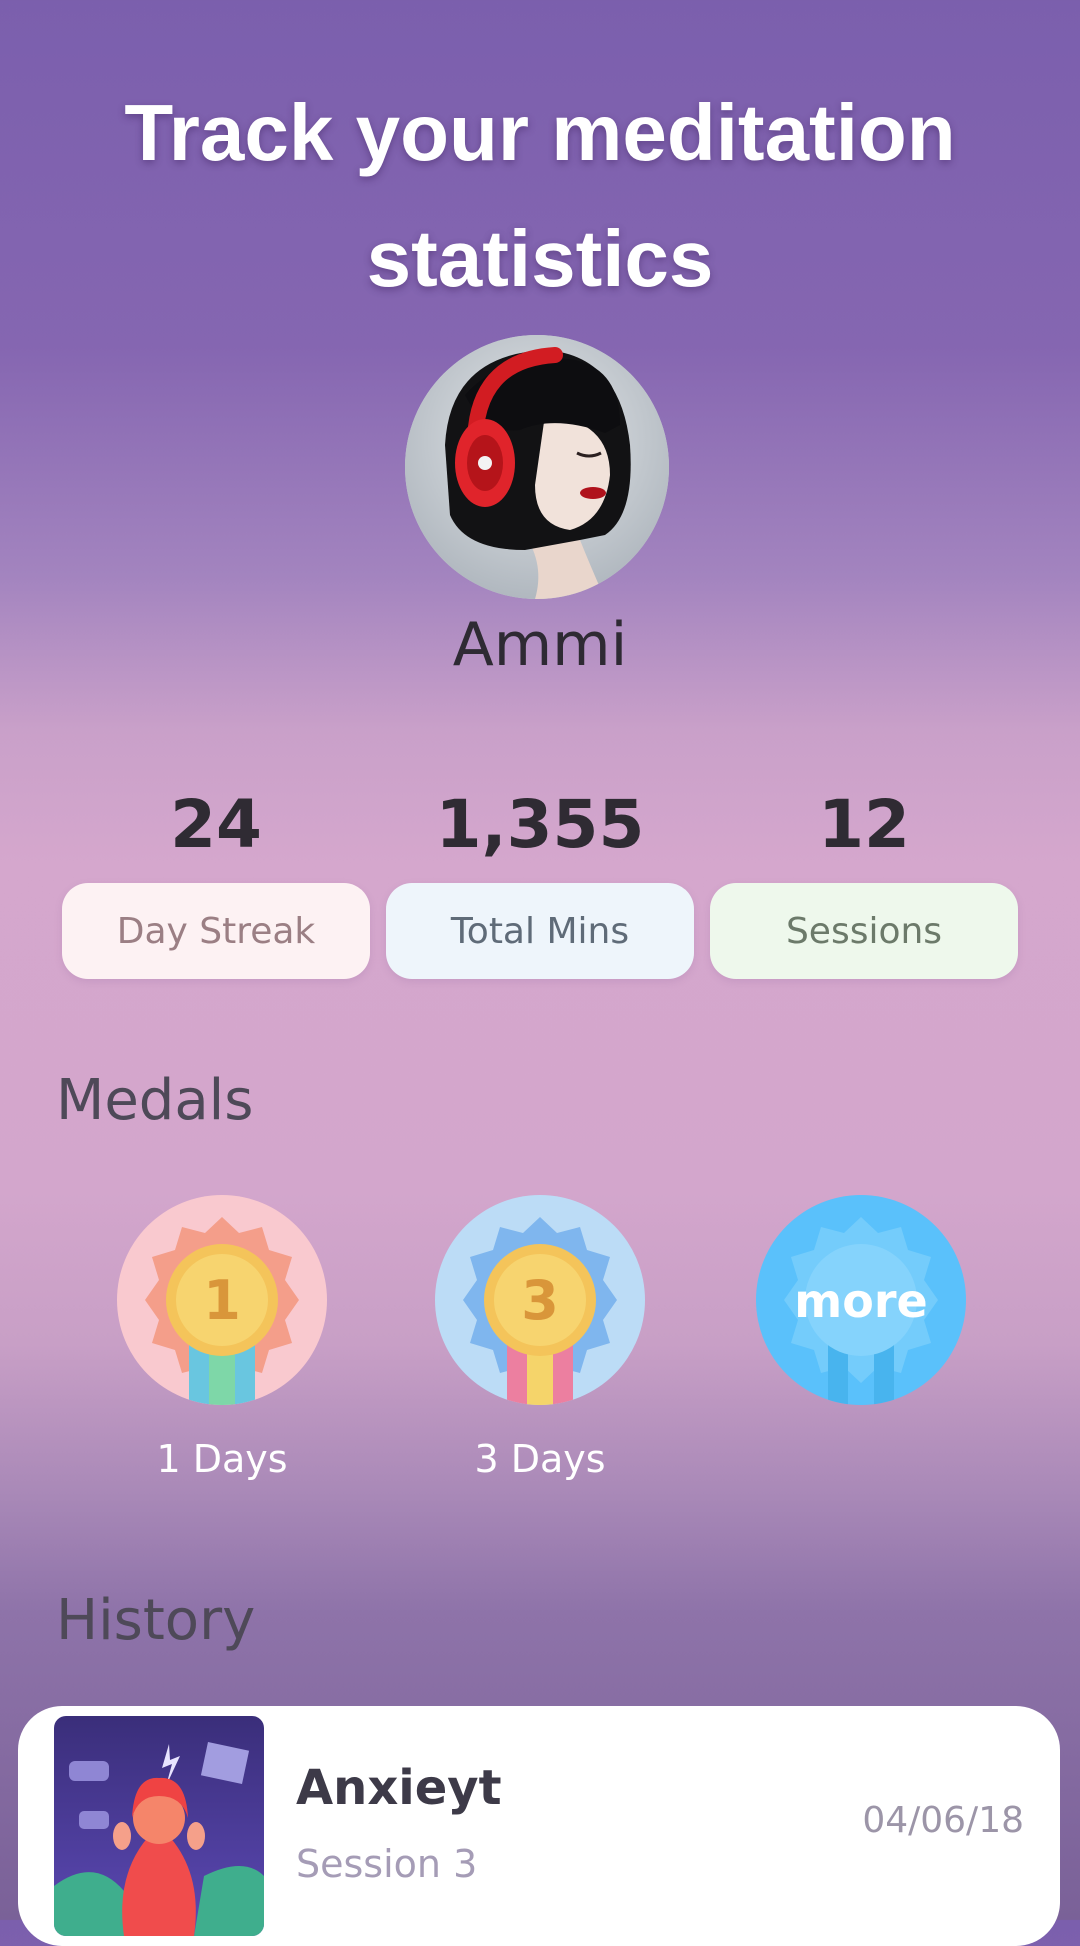  Describe the element at coordinates (216, 931) in the screenshot. I see `stat-day-streak-label: Day Streak` at that location.